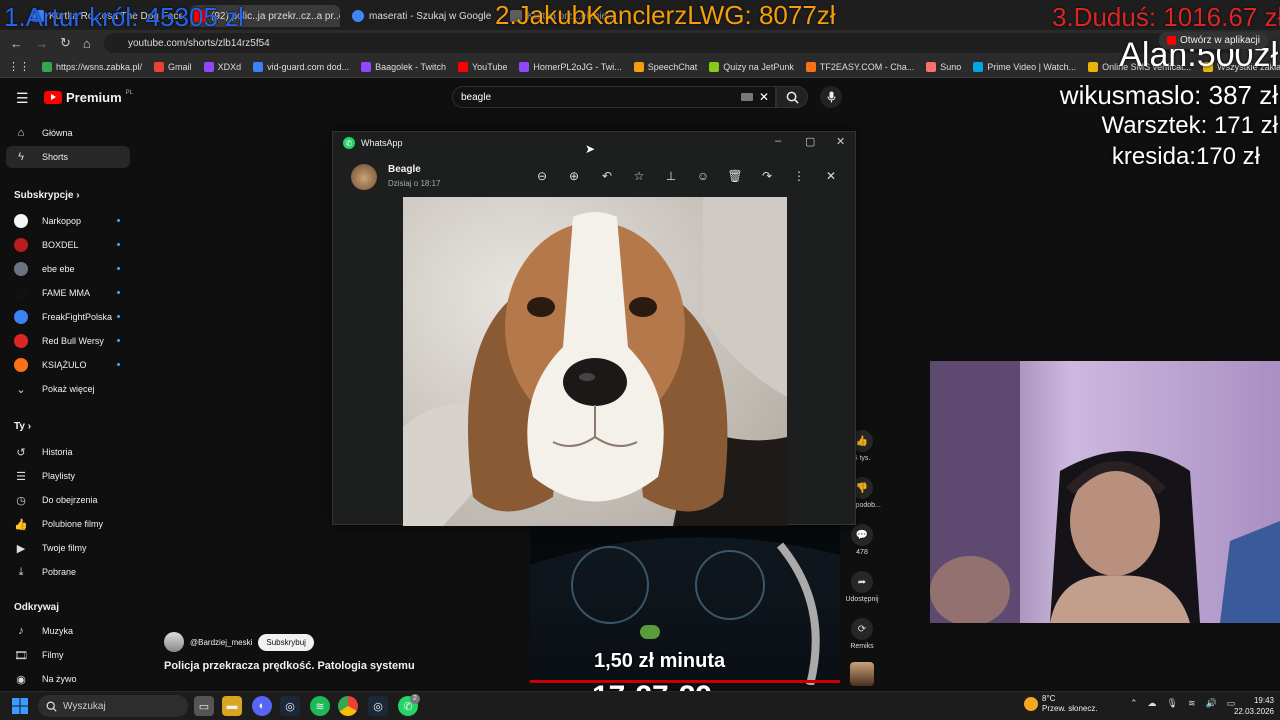 The image size is (1280, 720). Describe the element at coordinates (422, 16) in the screenshot. I see `tab-maserati: maserati - Szukaj w Google ✕` at that location.